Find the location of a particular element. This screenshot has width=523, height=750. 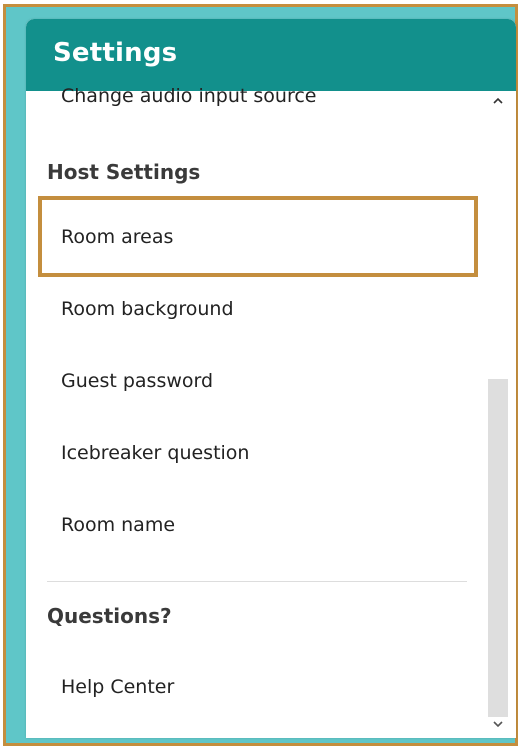

change-audio-input-label: Change audio input source is located at coordinates (189, 96).